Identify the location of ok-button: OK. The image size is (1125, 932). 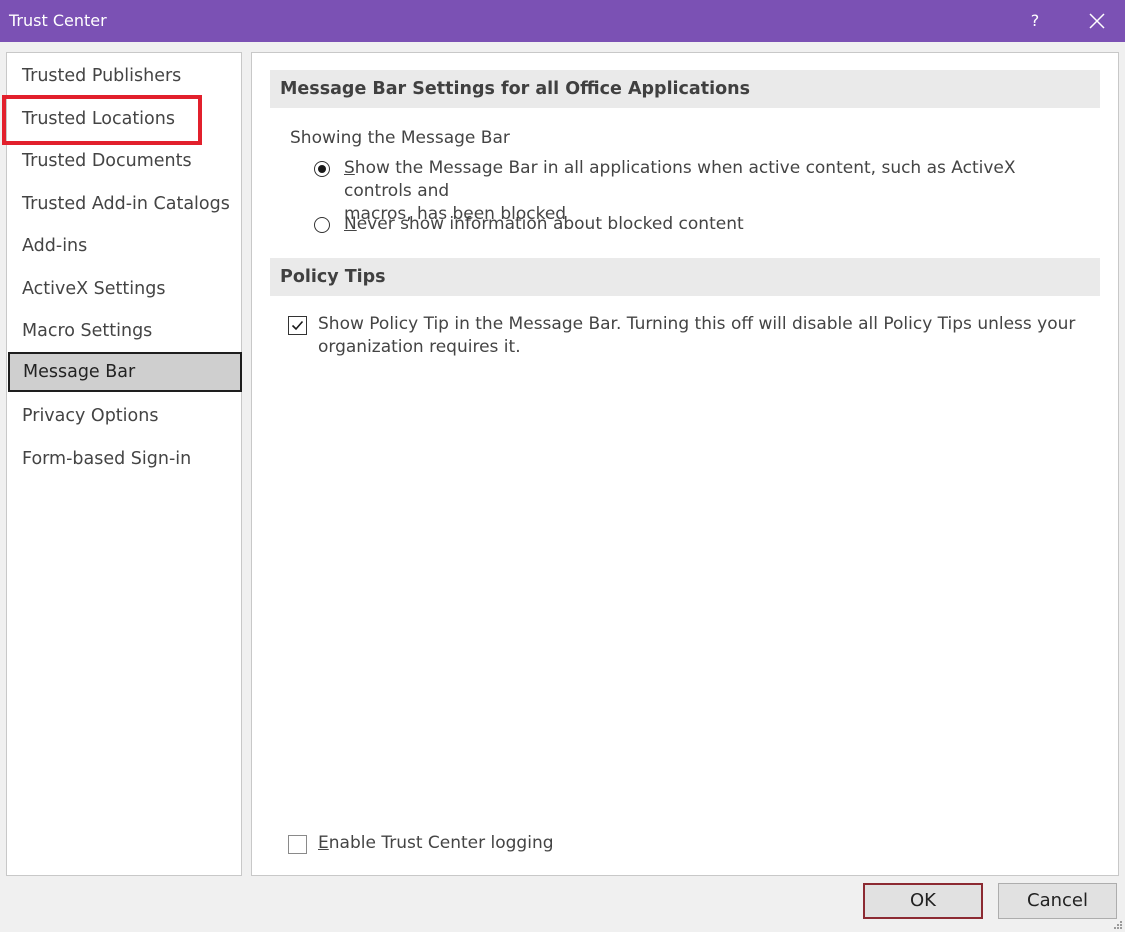
(923, 901).